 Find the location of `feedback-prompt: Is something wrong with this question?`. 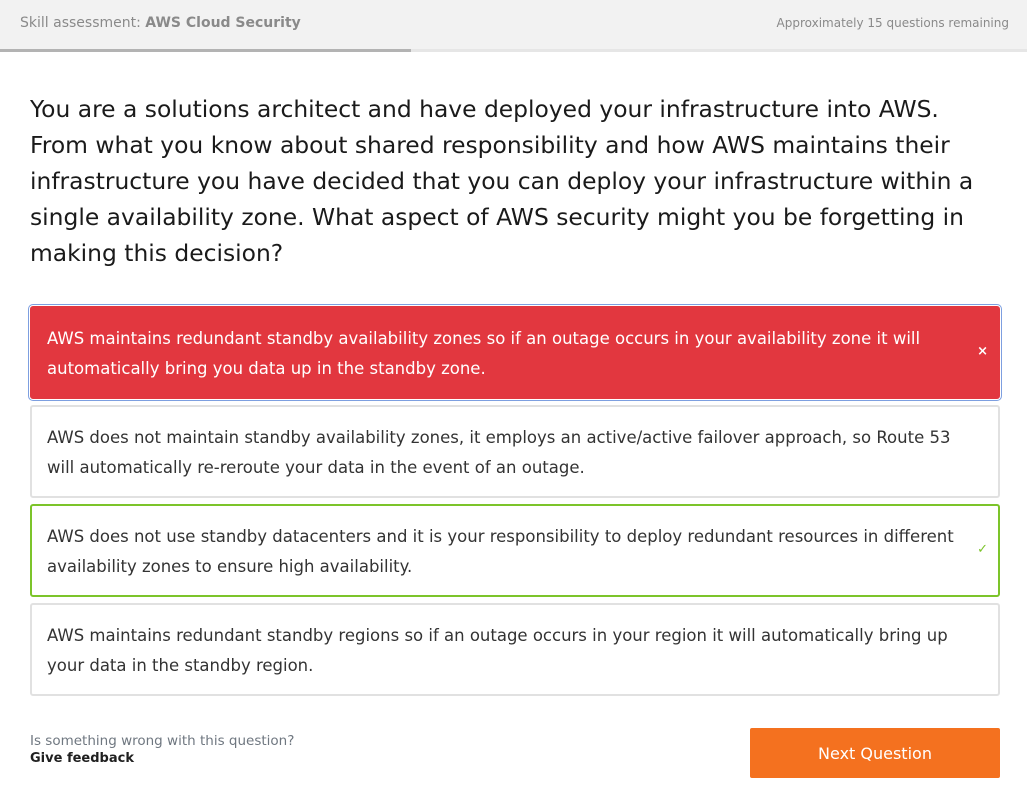

feedback-prompt: Is something wrong with this question? is located at coordinates (162, 741).